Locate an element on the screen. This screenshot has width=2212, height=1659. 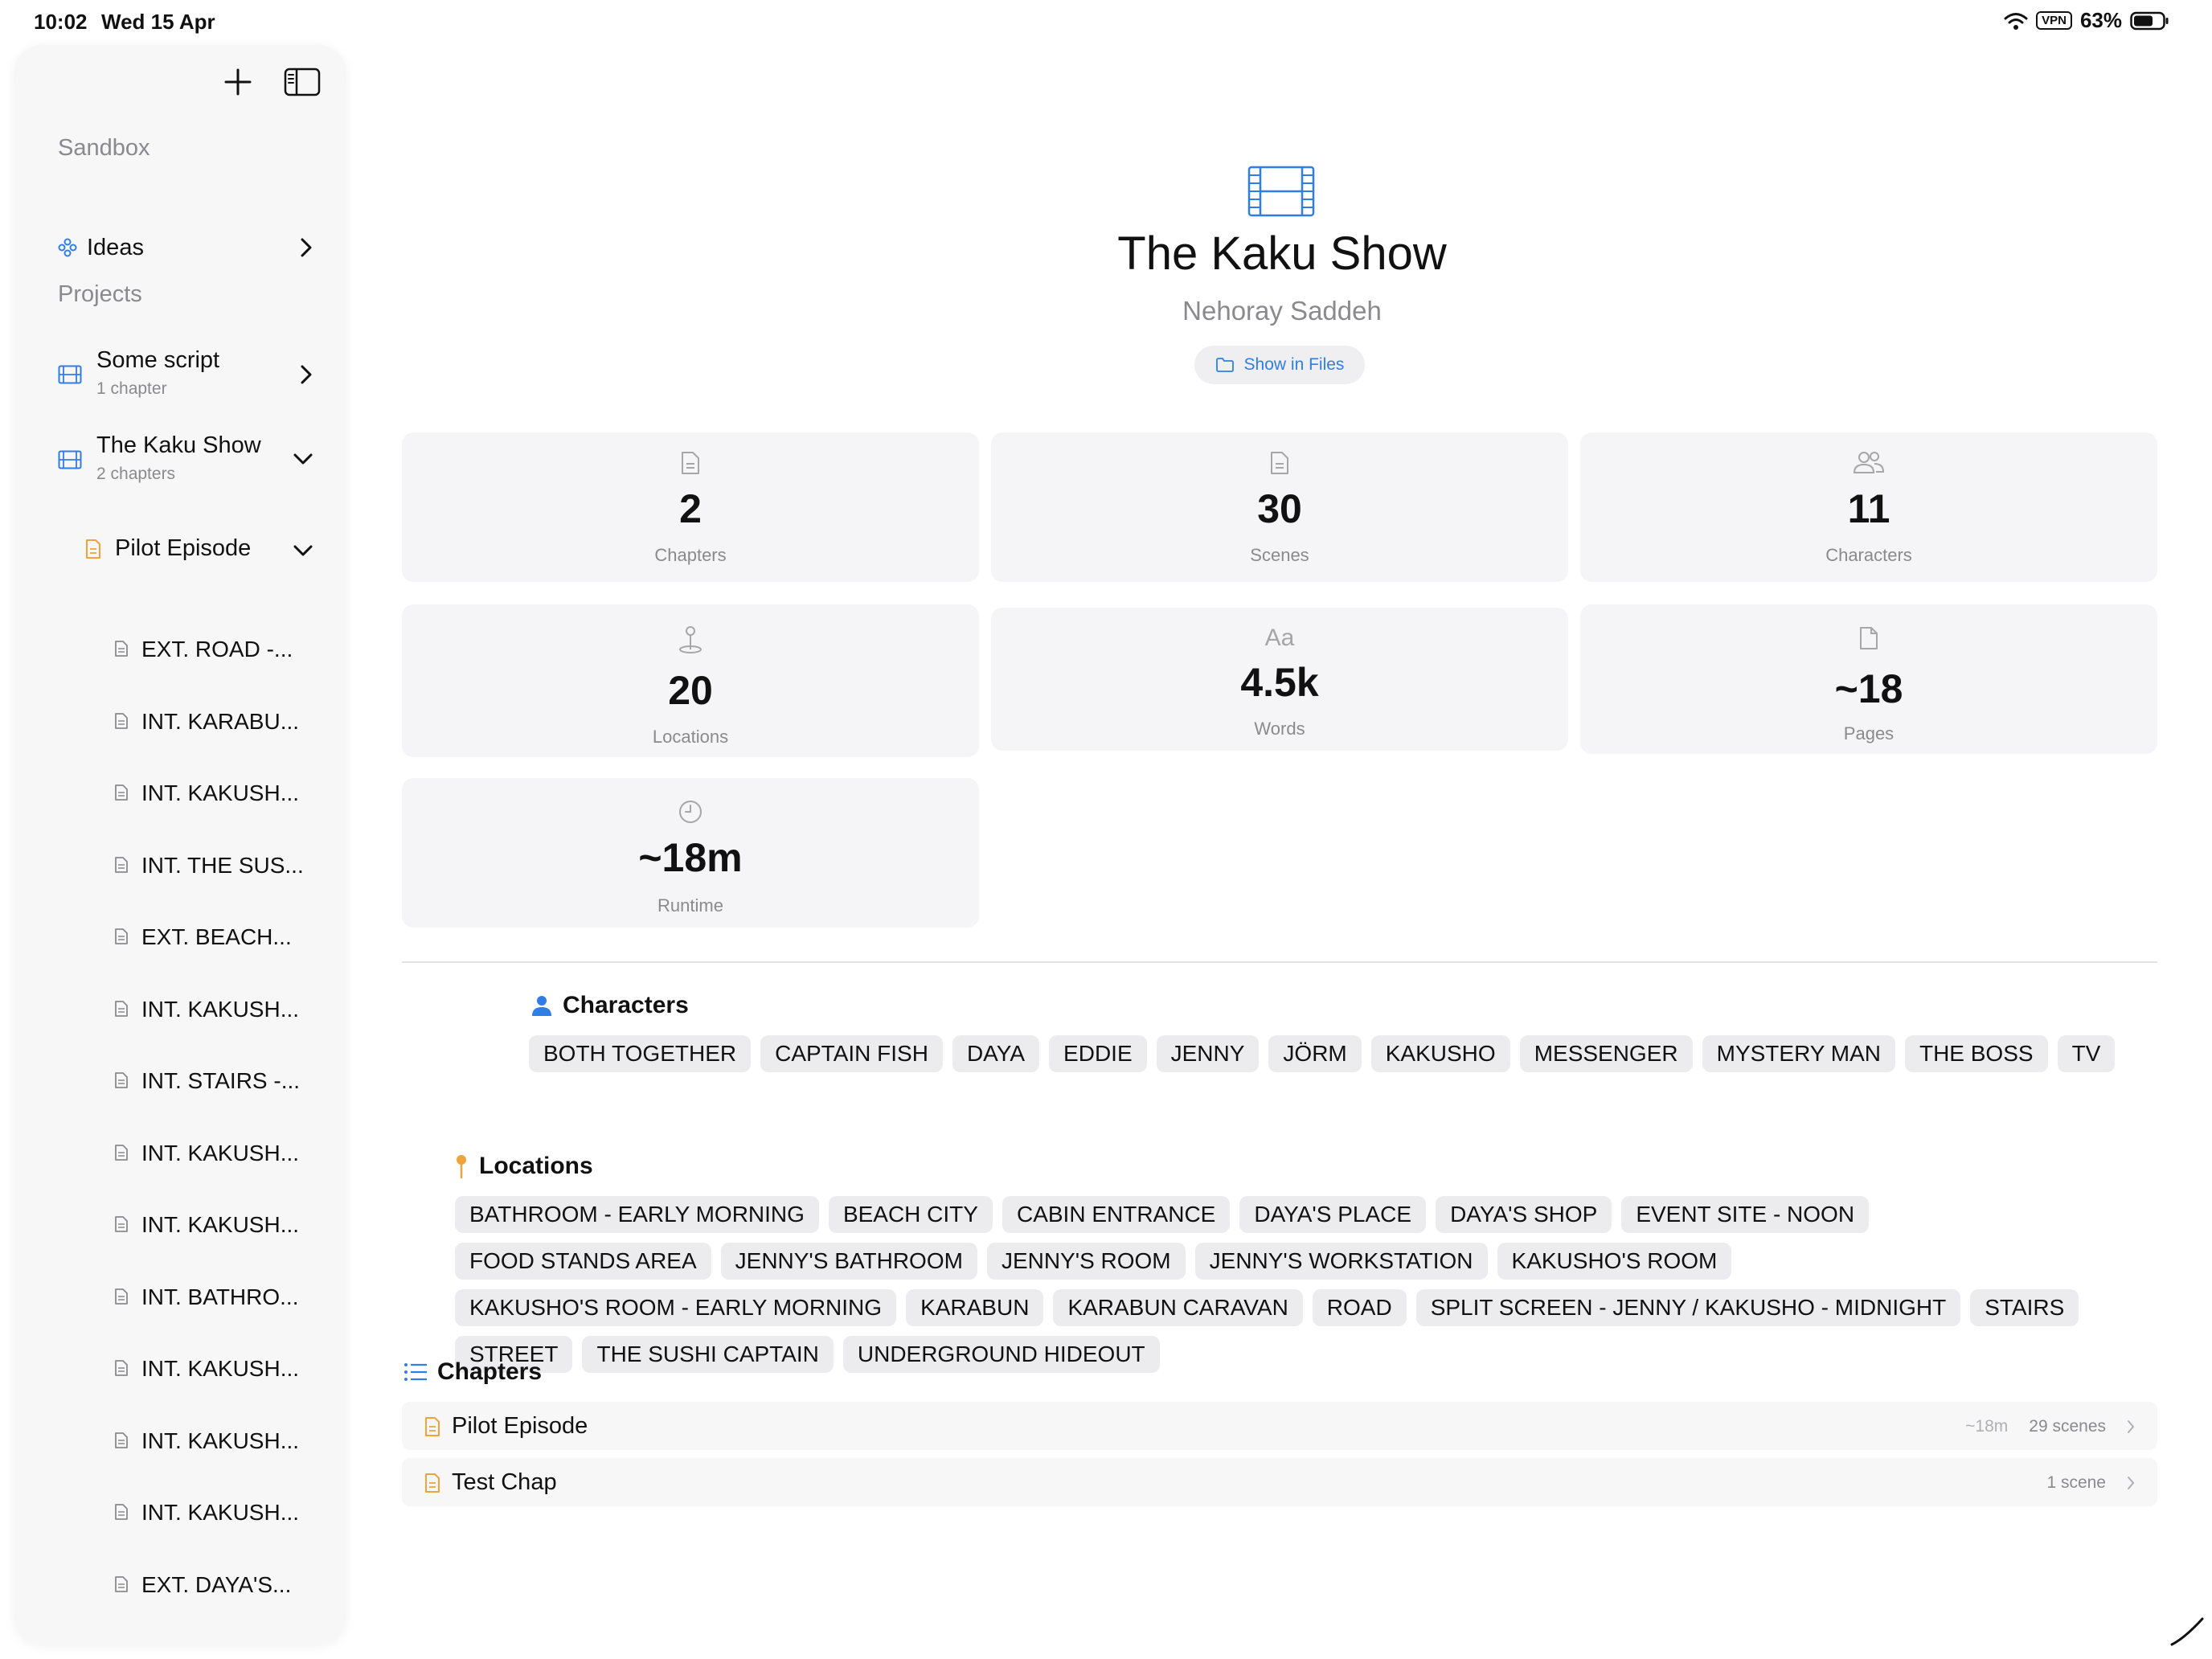
chapter-scene-count: 1 scene is located at coordinates (2076, 1482).